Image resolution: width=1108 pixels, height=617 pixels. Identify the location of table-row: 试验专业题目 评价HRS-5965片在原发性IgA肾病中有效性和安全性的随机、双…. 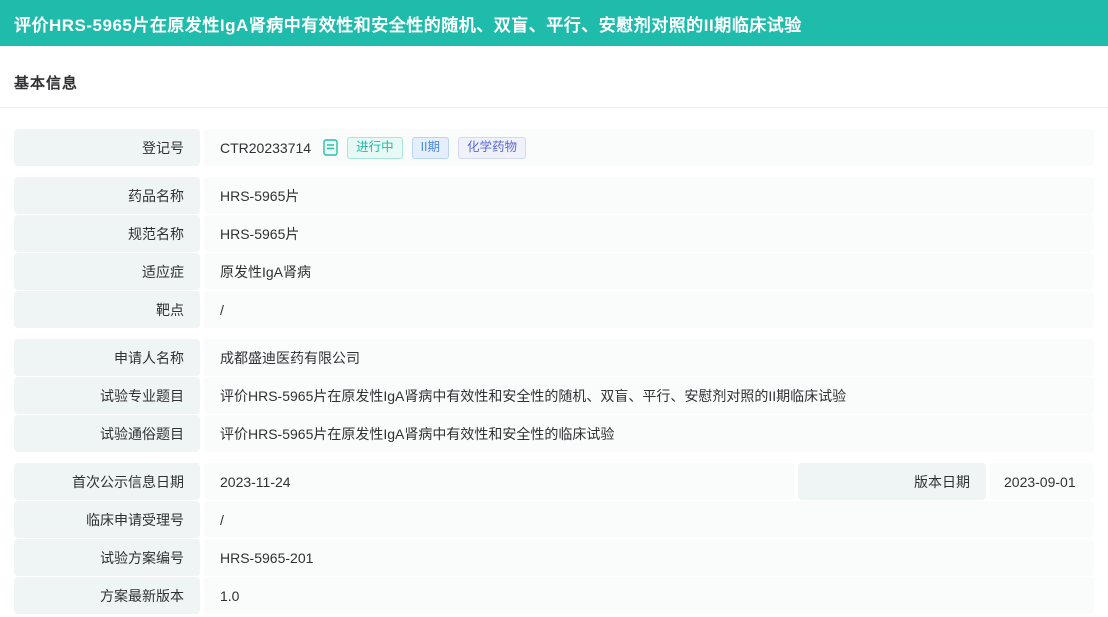
(554, 395).